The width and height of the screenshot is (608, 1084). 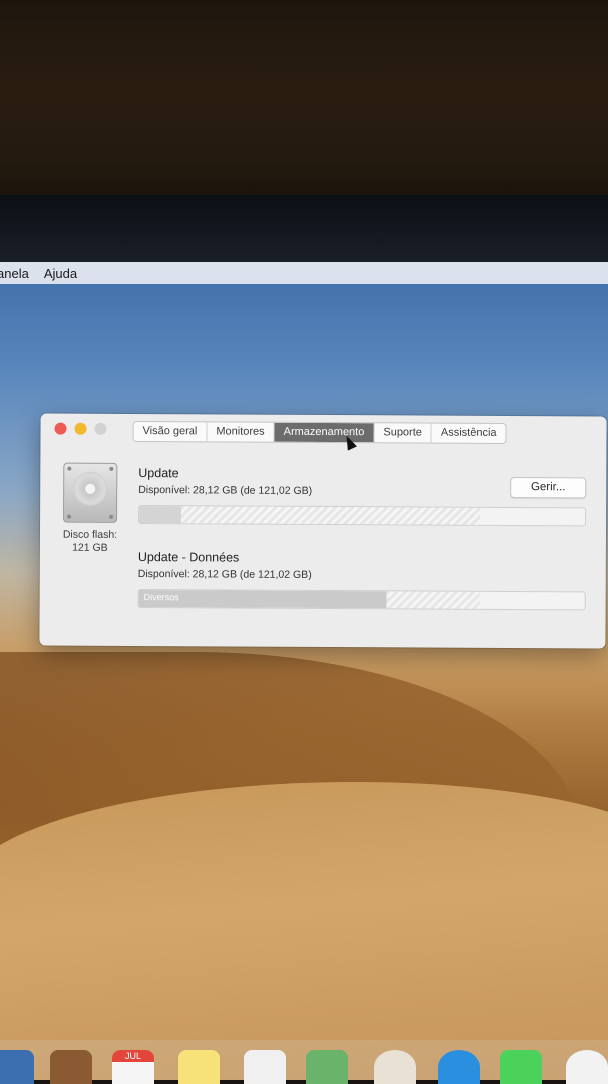 I want to click on menu-window: anela, so click(x=19, y=273).